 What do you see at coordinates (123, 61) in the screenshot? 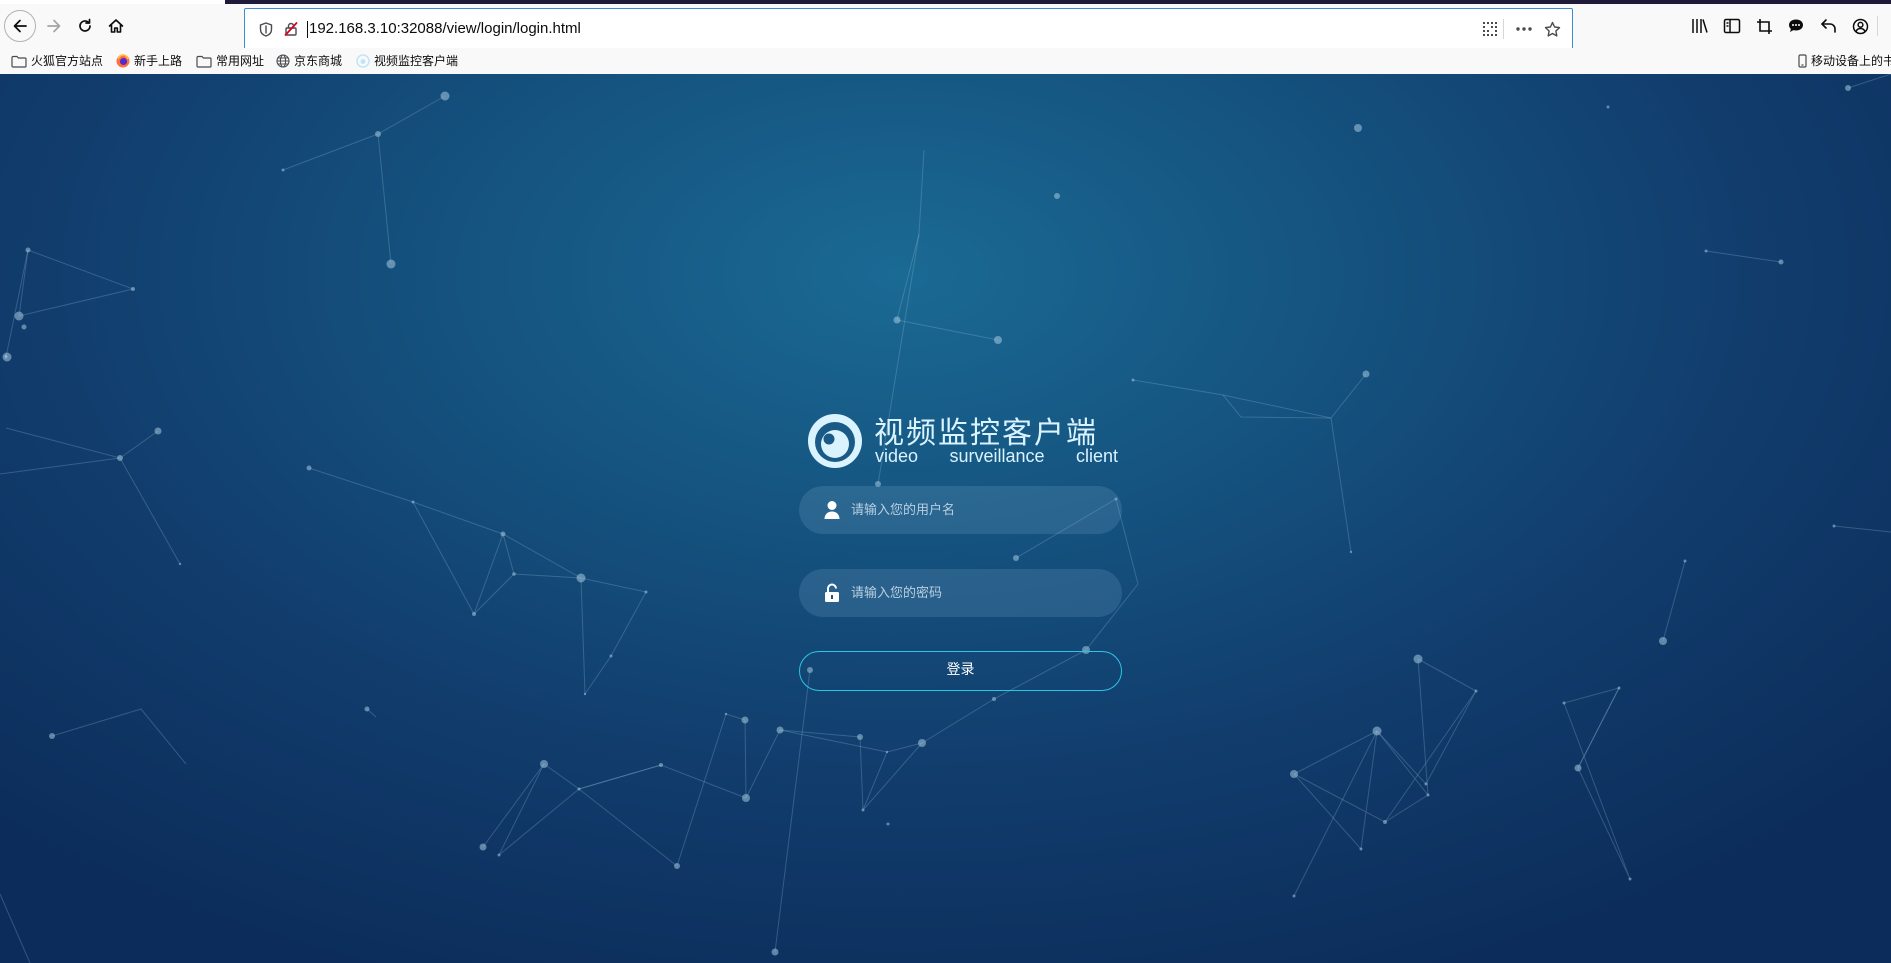
I see `firefox-icon` at bounding box center [123, 61].